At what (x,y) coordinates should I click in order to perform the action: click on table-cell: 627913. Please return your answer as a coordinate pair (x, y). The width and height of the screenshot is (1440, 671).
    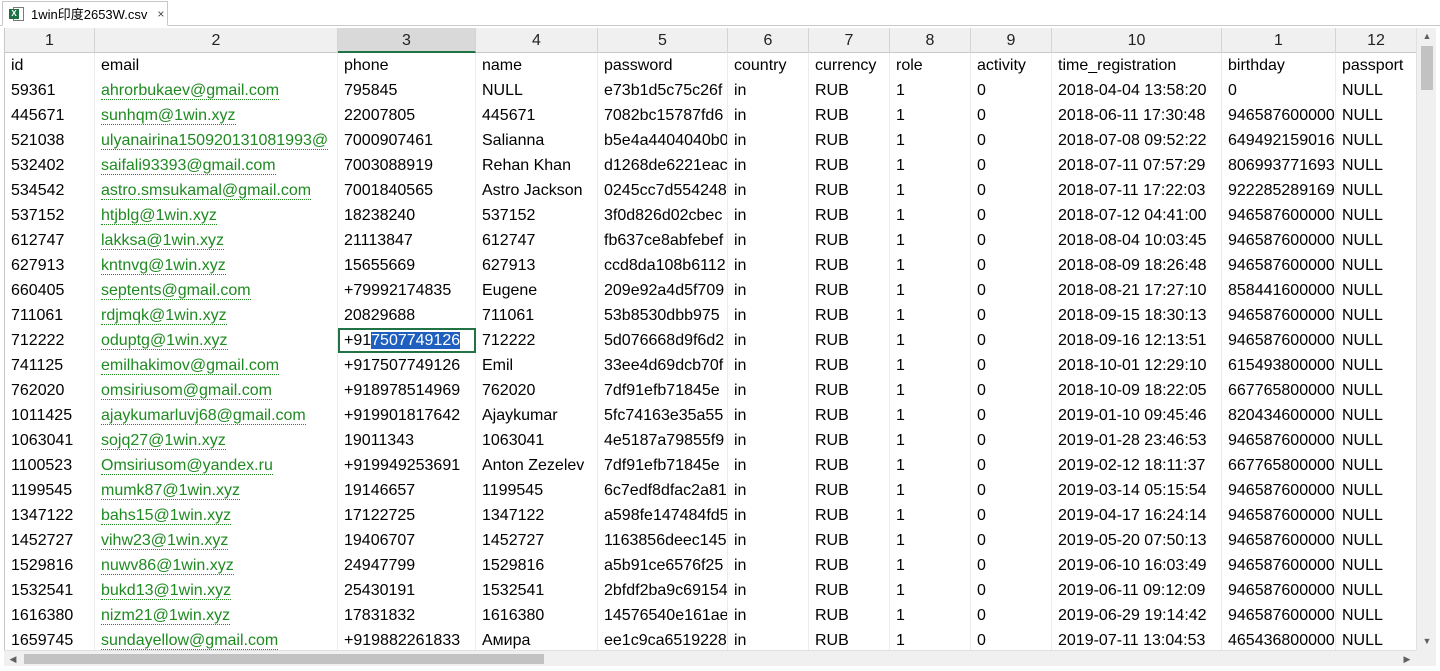
    Looking at the image, I should click on (537, 265).